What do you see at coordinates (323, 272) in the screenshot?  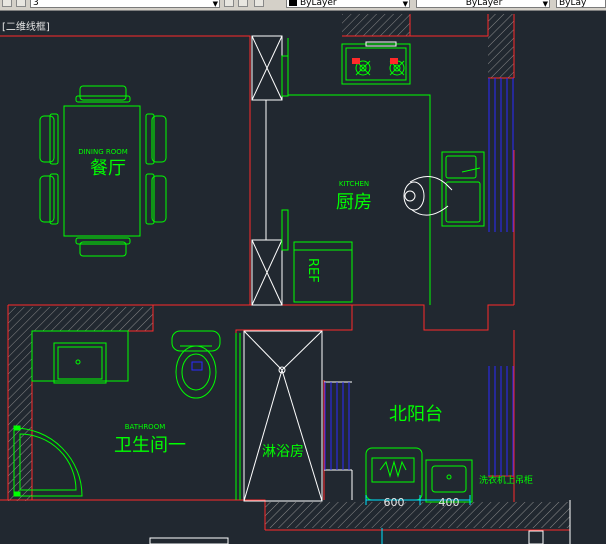 I see `refrigerator` at bounding box center [323, 272].